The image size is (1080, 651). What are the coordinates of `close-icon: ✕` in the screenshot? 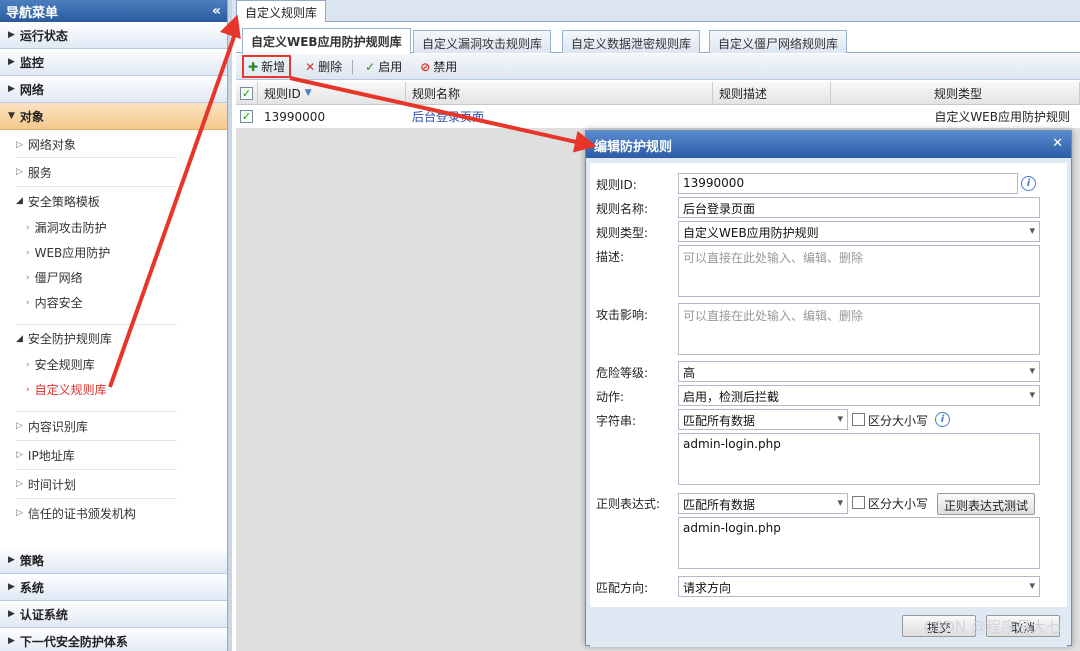 It's located at (1057, 144).